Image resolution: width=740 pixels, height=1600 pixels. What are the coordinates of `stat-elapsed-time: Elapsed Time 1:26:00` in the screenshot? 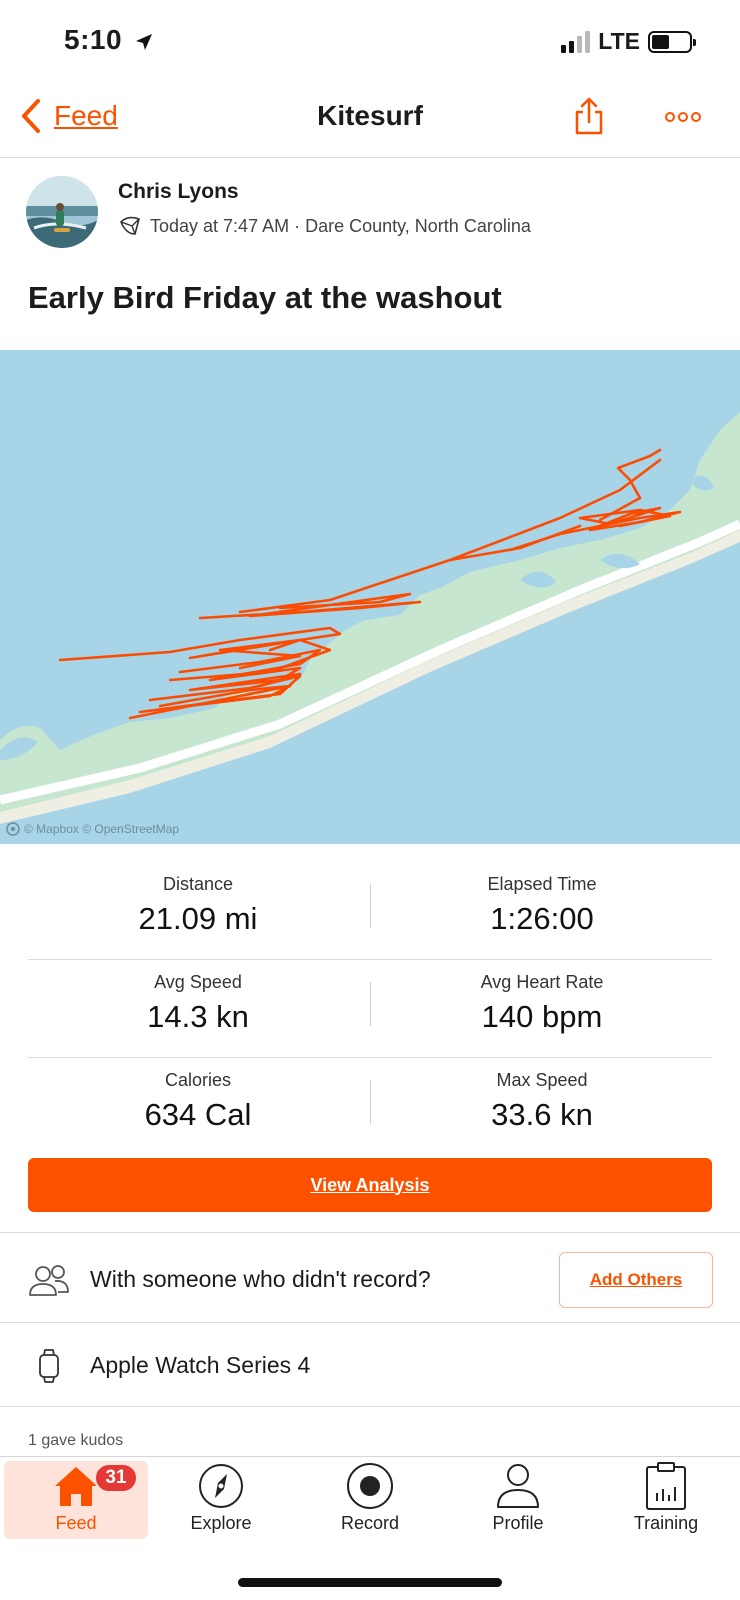 It's located at (542, 905).